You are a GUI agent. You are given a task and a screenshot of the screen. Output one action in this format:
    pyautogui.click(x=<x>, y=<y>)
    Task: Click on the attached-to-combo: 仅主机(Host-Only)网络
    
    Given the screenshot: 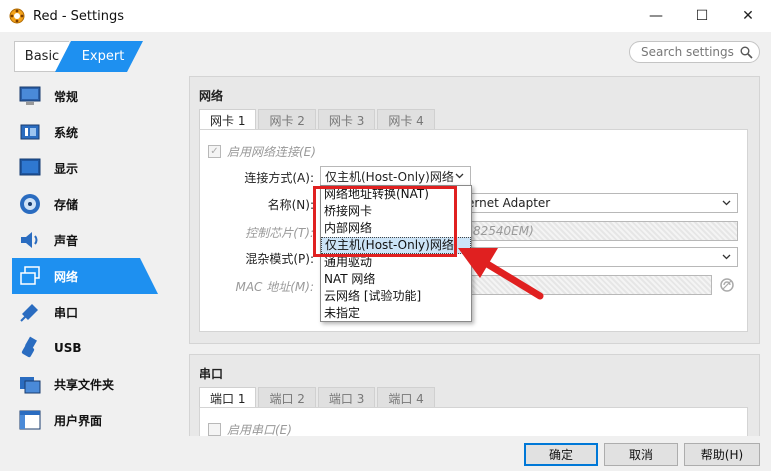 What is the action you would take?
    pyautogui.click(x=395, y=176)
    